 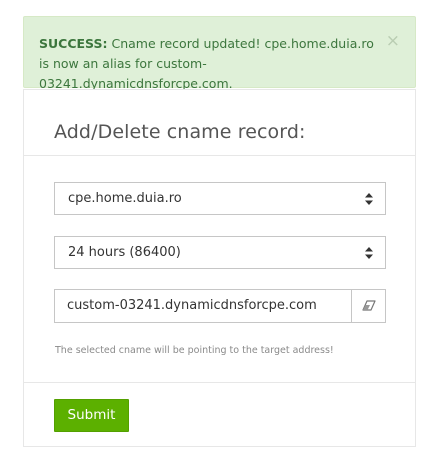 I want to click on ttl-select-value: 24 hours (86400), so click(x=124, y=252).